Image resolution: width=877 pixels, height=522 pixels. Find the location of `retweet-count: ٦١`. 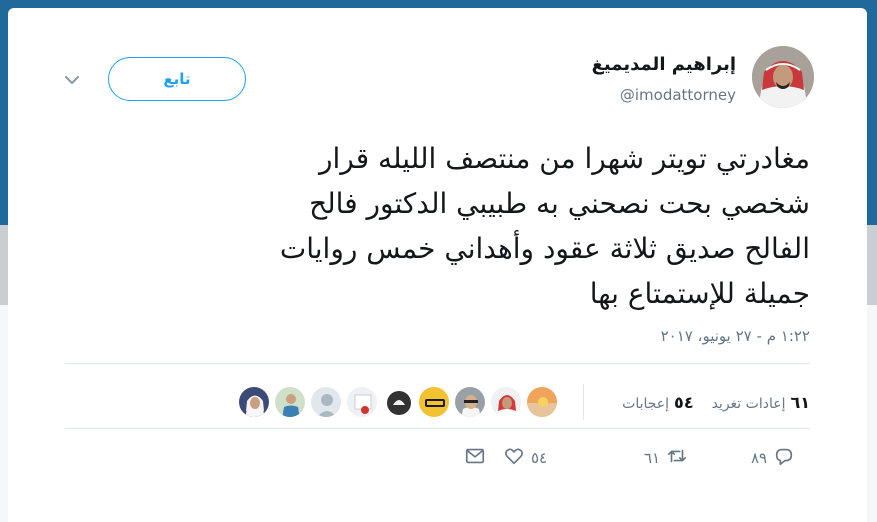

retweet-count: ٦١ is located at coordinates (652, 458).